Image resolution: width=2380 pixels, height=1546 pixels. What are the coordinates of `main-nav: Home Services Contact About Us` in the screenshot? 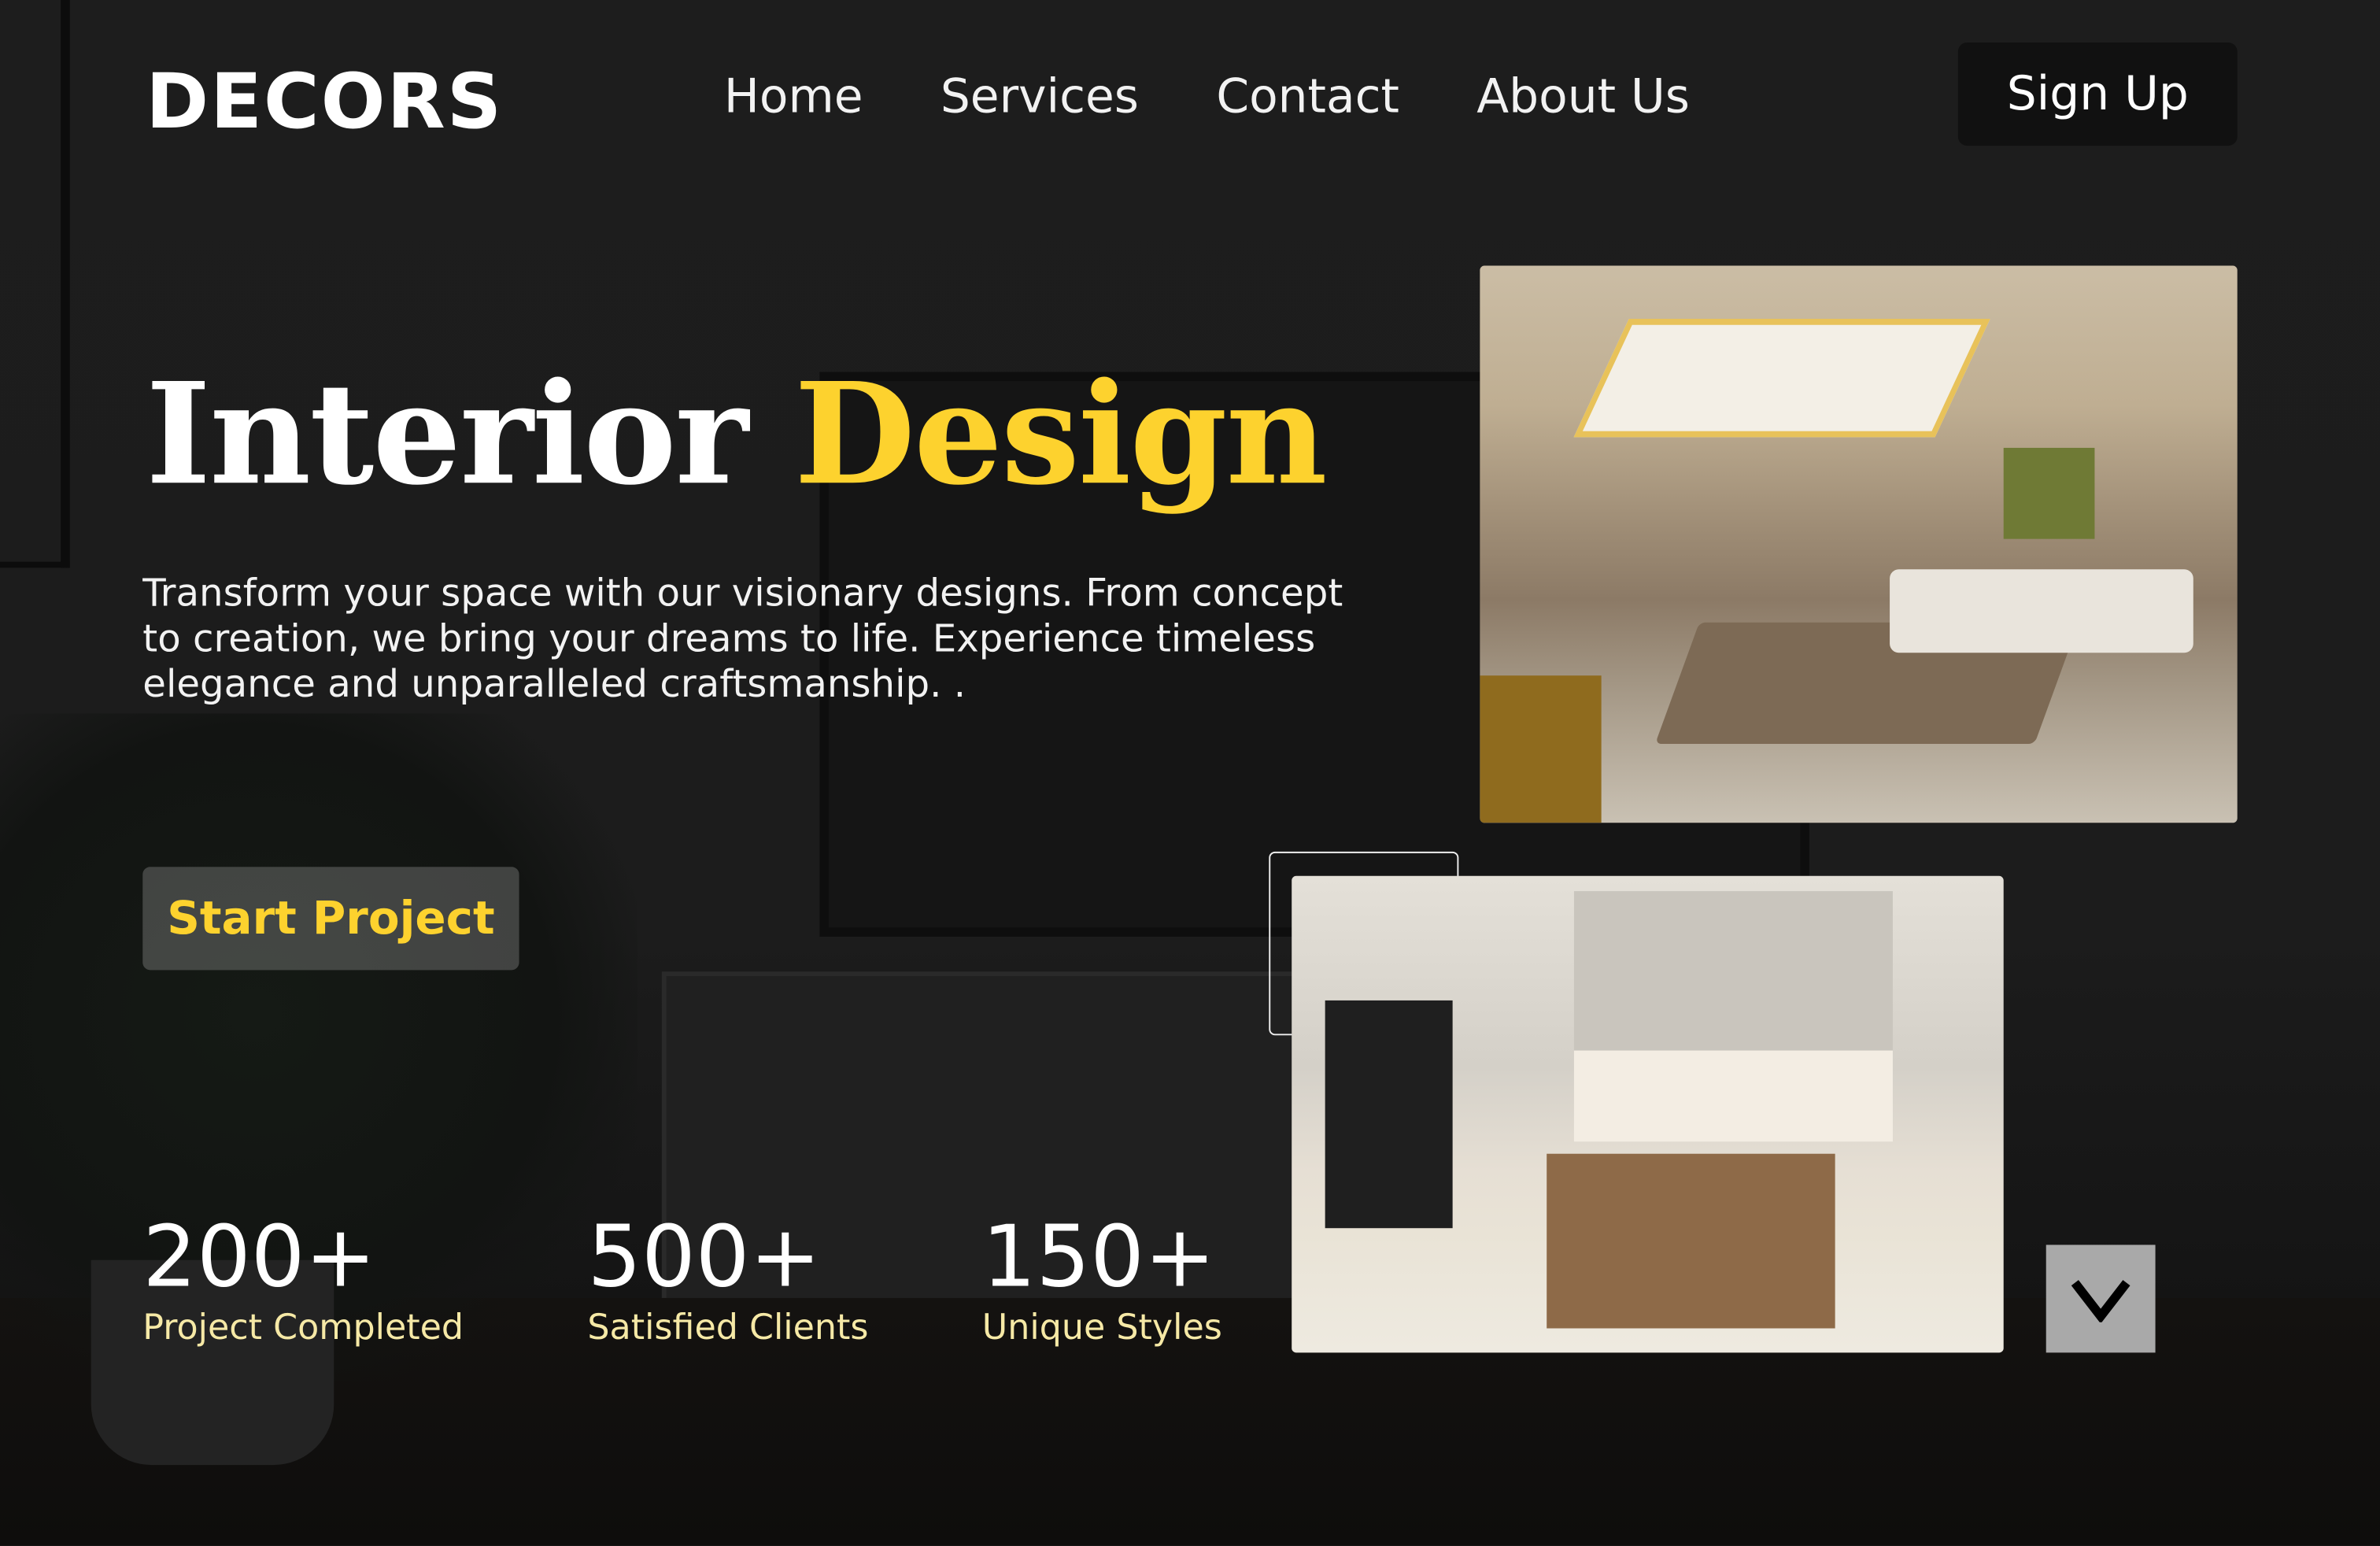 It's located at (1245, 97).